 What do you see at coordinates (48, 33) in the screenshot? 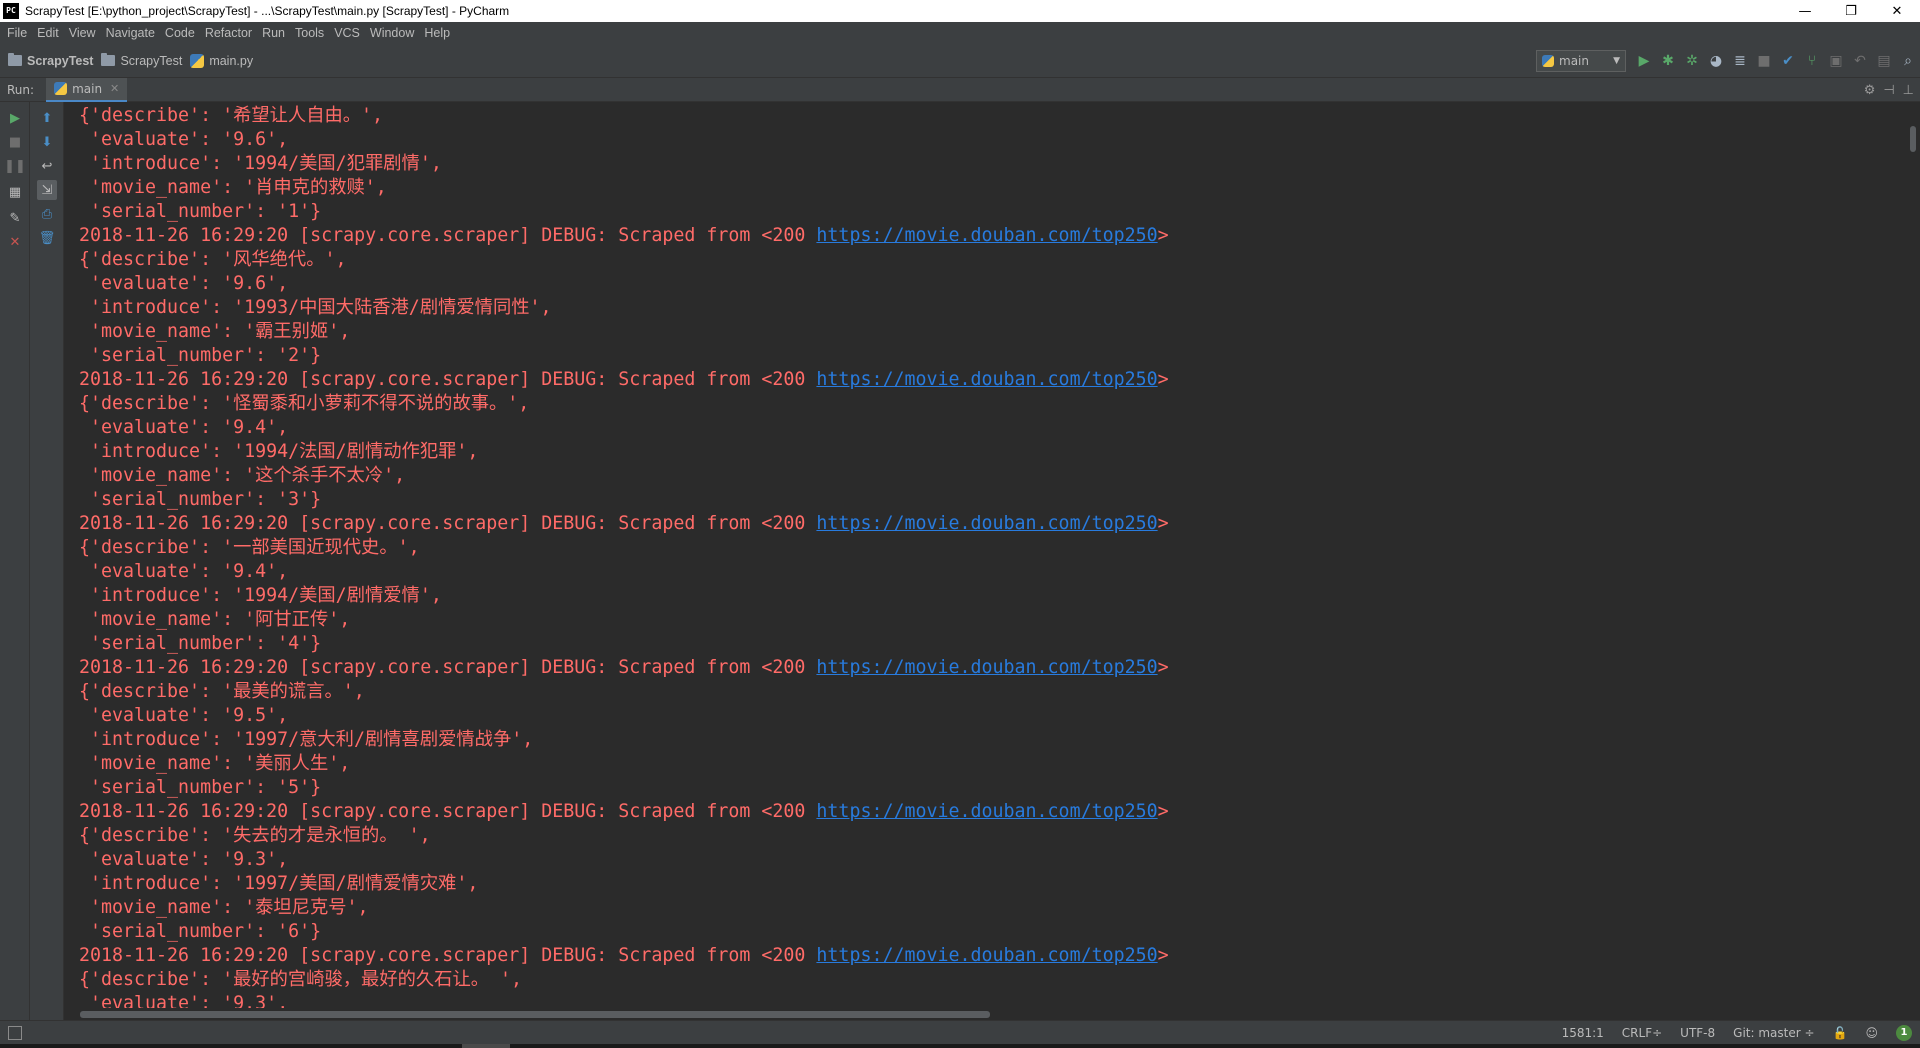
I see `menu-edit: Edit` at bounding box center [48, 33].